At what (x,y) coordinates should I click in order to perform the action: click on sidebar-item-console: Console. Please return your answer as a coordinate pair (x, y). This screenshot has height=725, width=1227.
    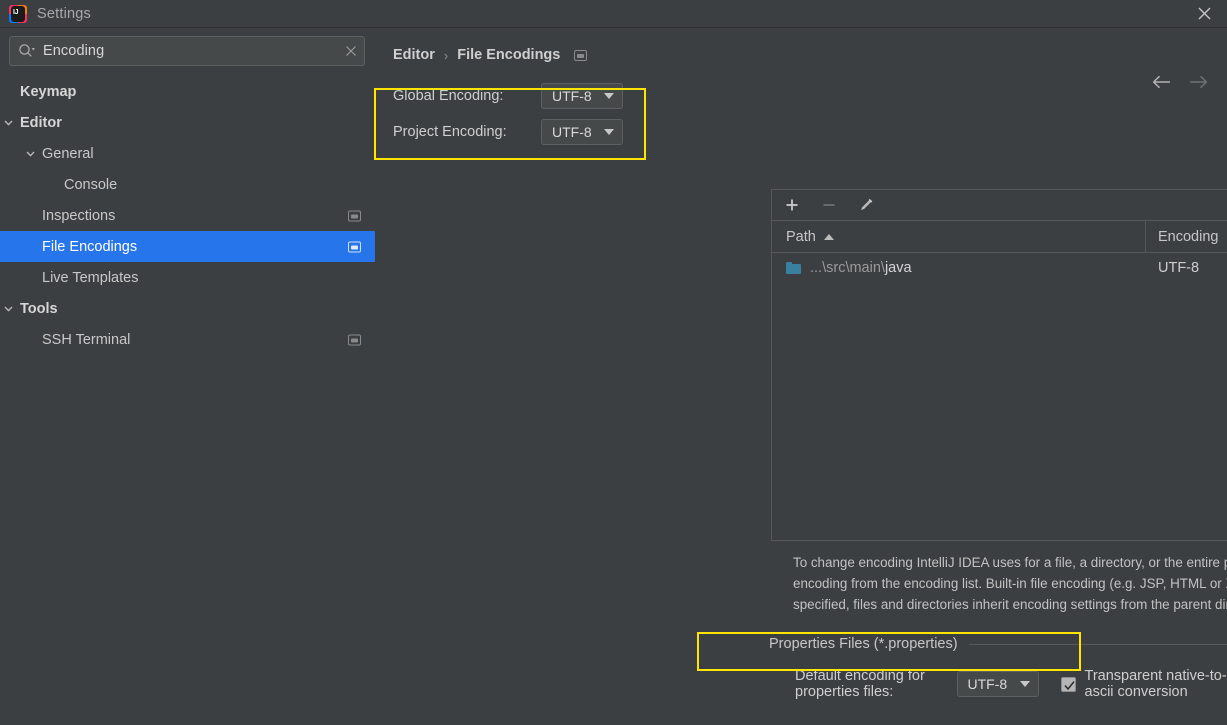
    Looking at the image, I should click on (187, 184).